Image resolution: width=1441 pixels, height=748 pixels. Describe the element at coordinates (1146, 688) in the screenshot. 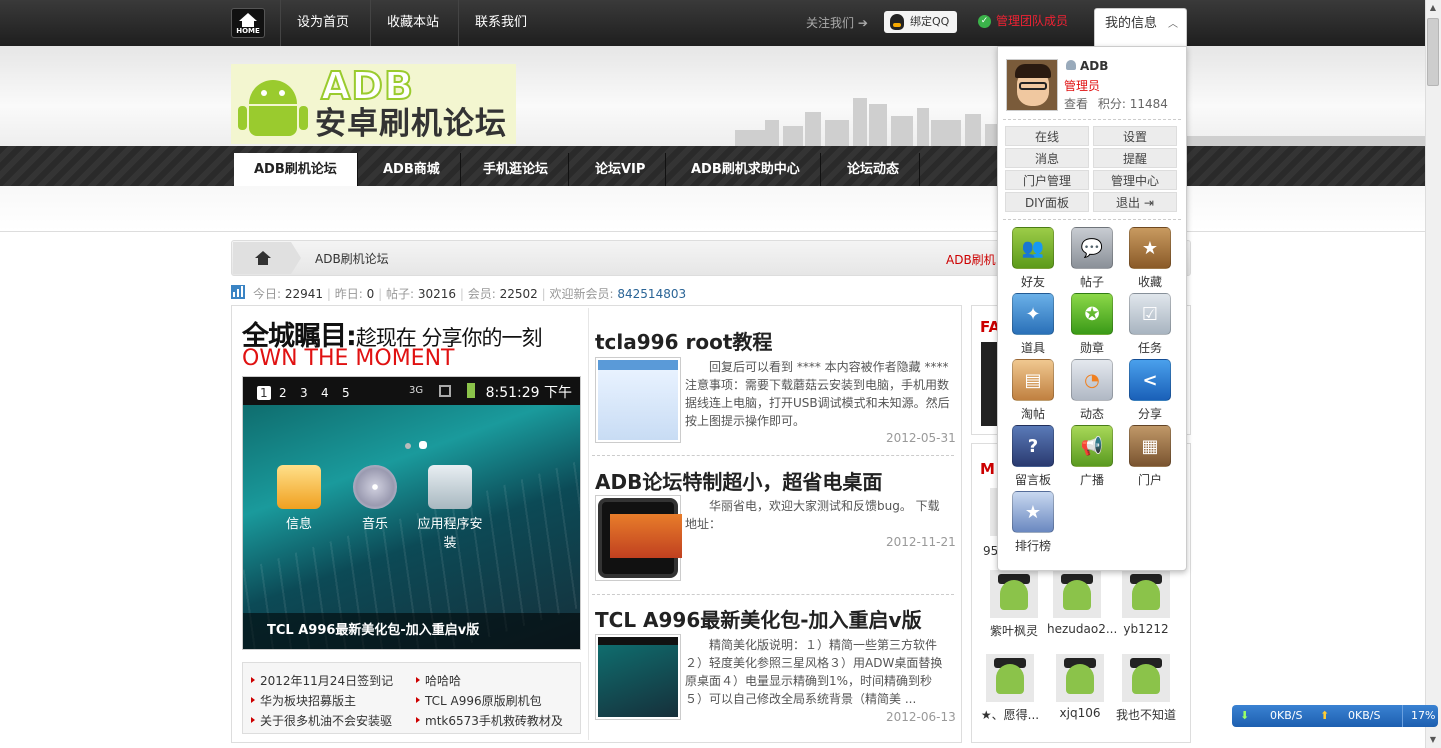

I see `member-item: 我也不知道` at that location.